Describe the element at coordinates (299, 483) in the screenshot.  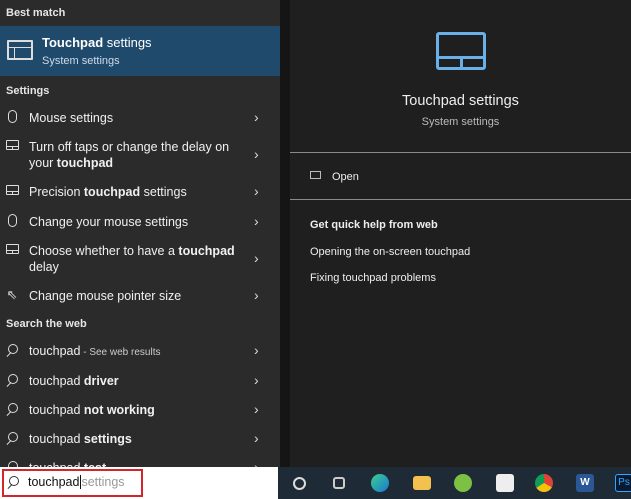
I see `cortana-icon` at that location.